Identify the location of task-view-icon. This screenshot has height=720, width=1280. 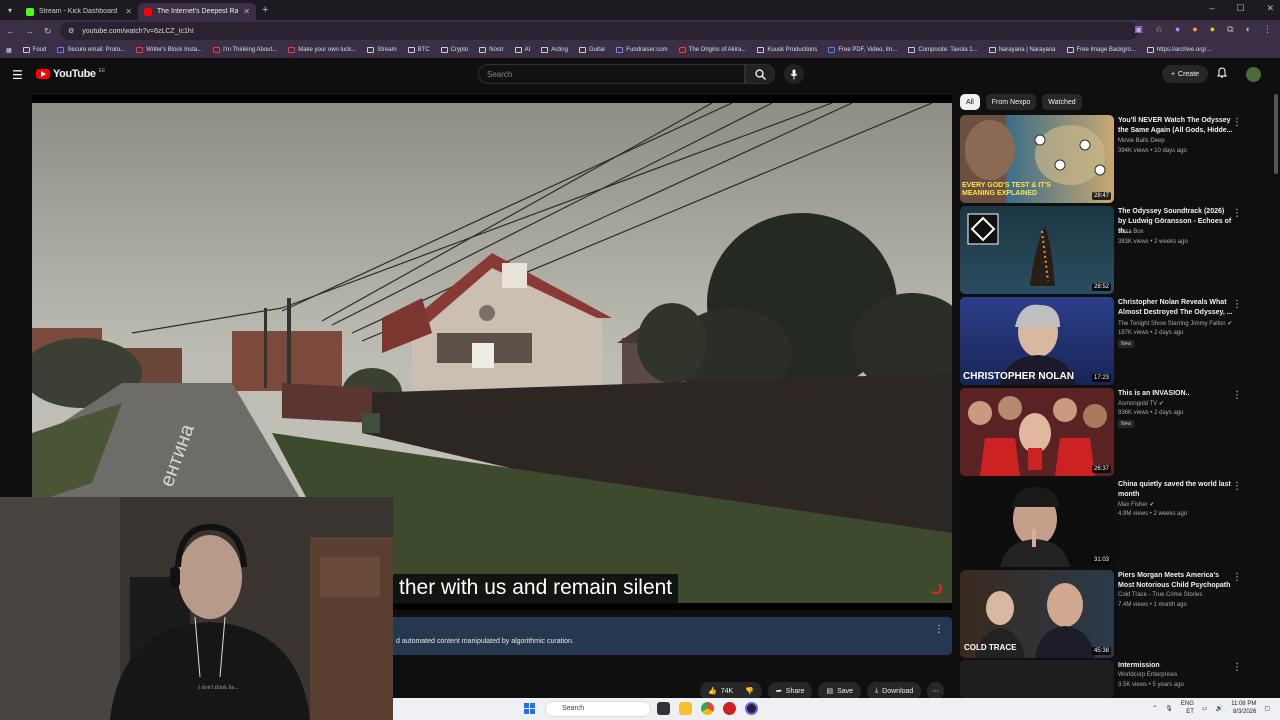
(663, 708).